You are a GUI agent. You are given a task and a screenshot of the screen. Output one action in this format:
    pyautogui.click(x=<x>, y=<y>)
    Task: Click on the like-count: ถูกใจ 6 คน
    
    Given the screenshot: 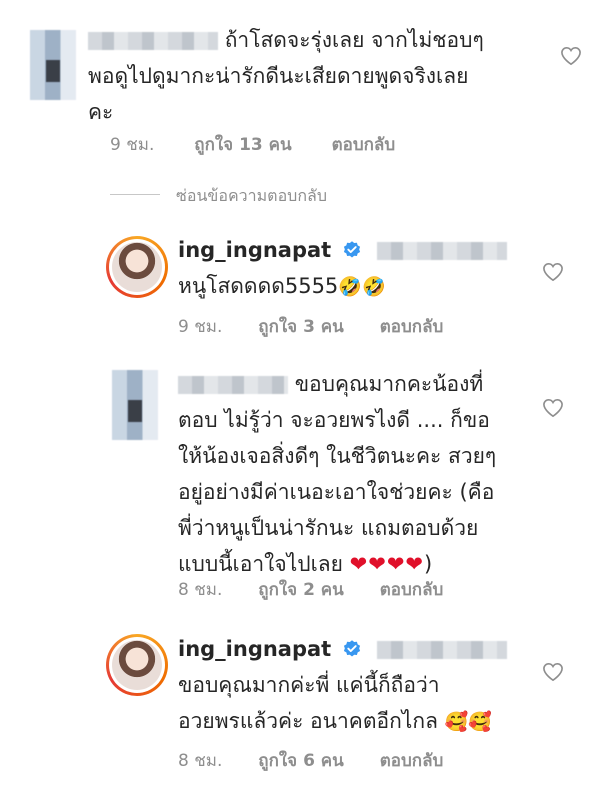 What is the action you would take?
    pyautogui.click(x=301, y=760)
    